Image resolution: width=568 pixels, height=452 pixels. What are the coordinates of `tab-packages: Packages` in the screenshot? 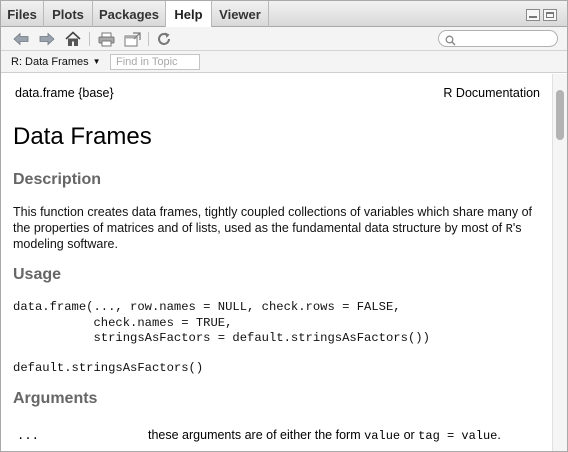 It's located at (129, 14).